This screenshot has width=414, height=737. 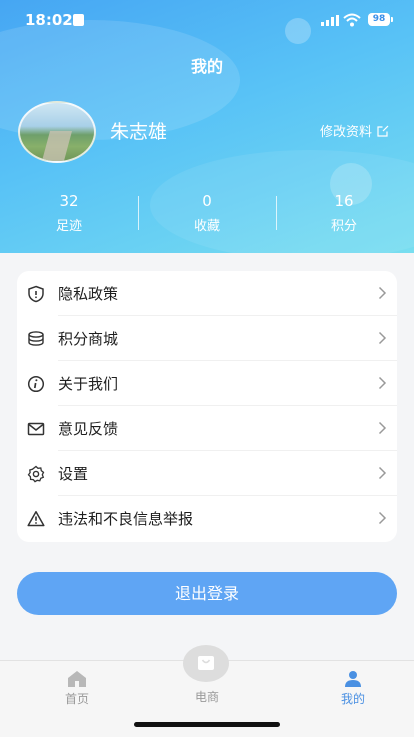 What do you see at coordinates (352, 699) in the screenshot?
I see `tab-label: 我的` at bounding box center [352, 699].